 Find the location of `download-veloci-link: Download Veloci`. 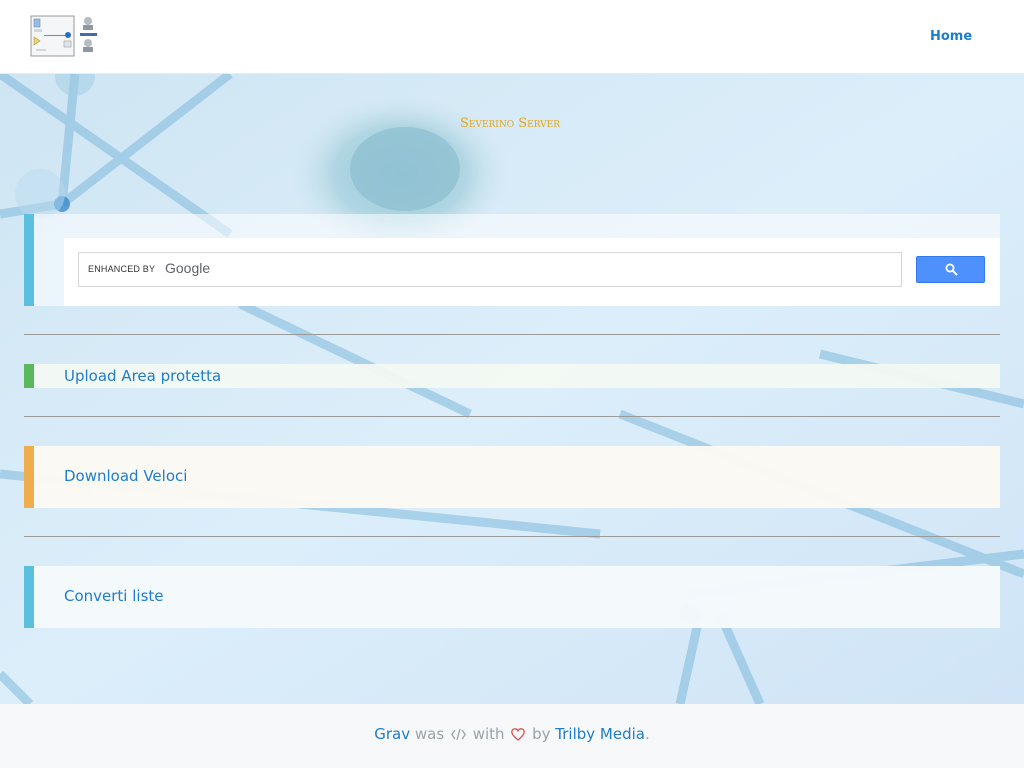

download-veloci-link: Download Veloci is located at coordinates (125, 476).